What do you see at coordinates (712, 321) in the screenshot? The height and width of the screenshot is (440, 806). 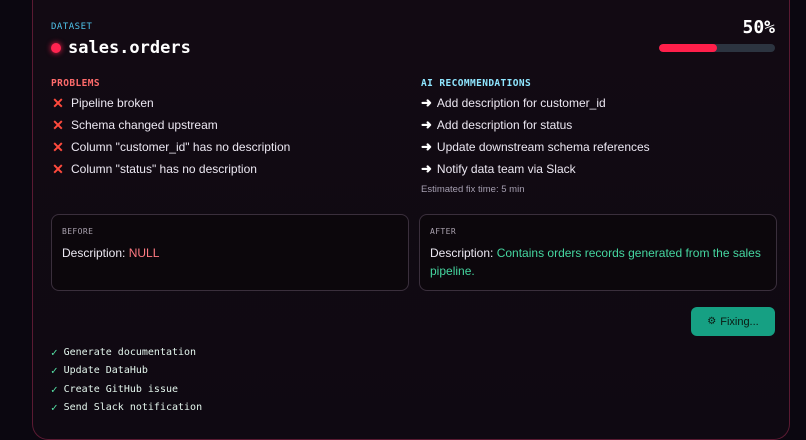 I see `gear-icon: ⚙` at bounding box center [712, 321].